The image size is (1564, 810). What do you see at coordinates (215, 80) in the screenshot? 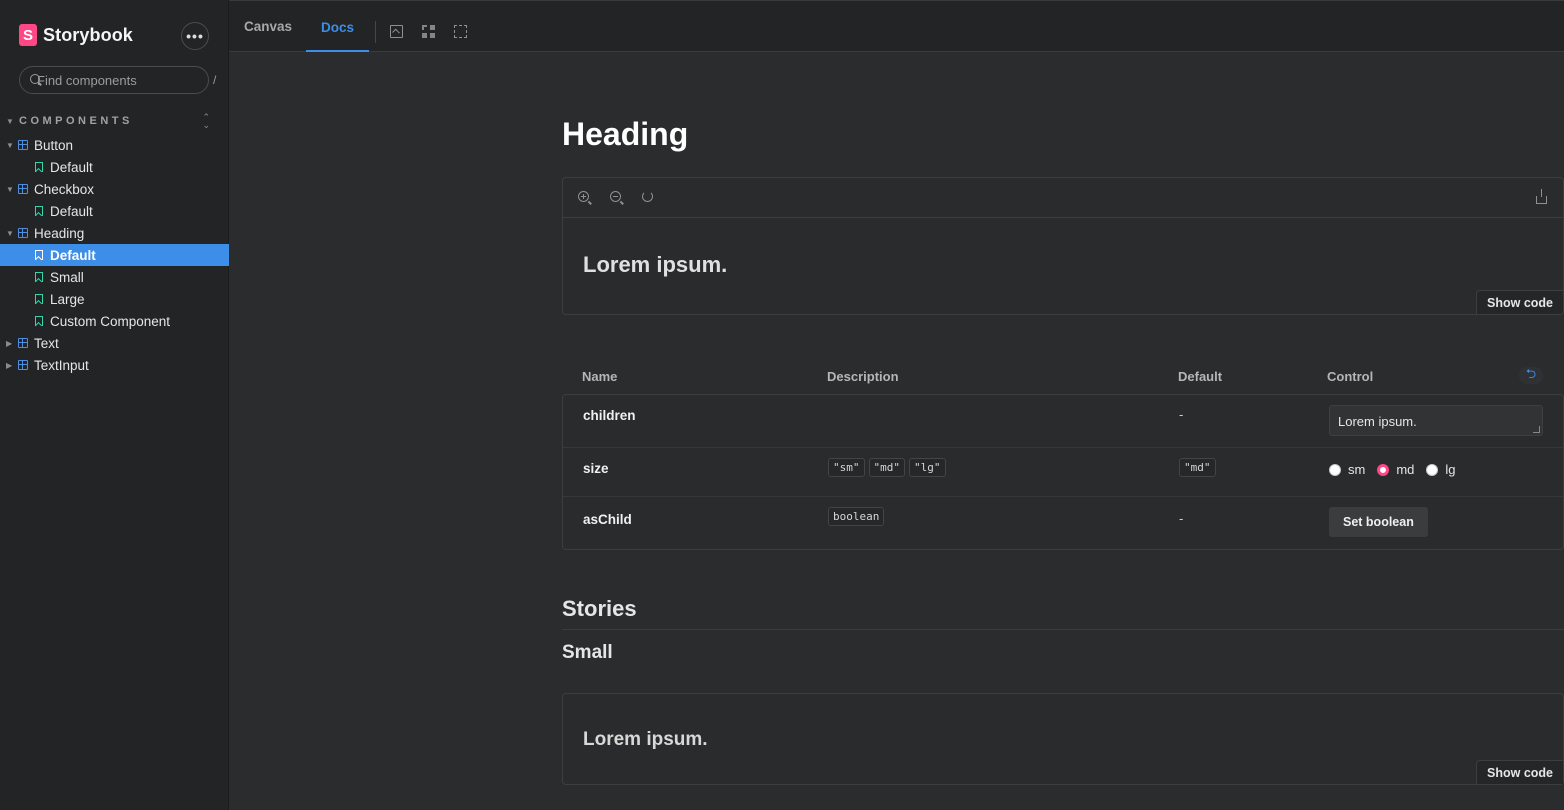
I see `search-shortcut-hint: /` at bounding box center [215, 80].